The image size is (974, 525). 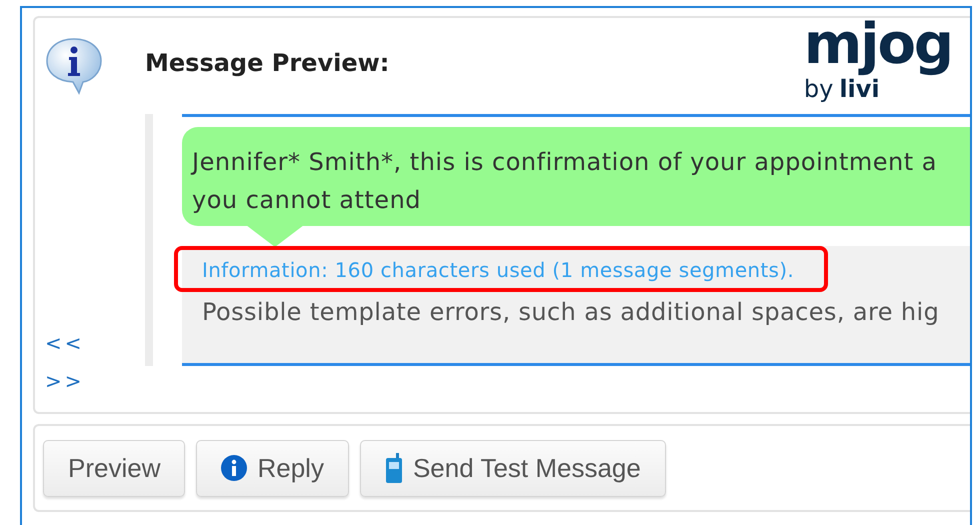 I want to click on character-count-info: Information: 160 characters used (1 message segments)., so click(x=512, y=270).